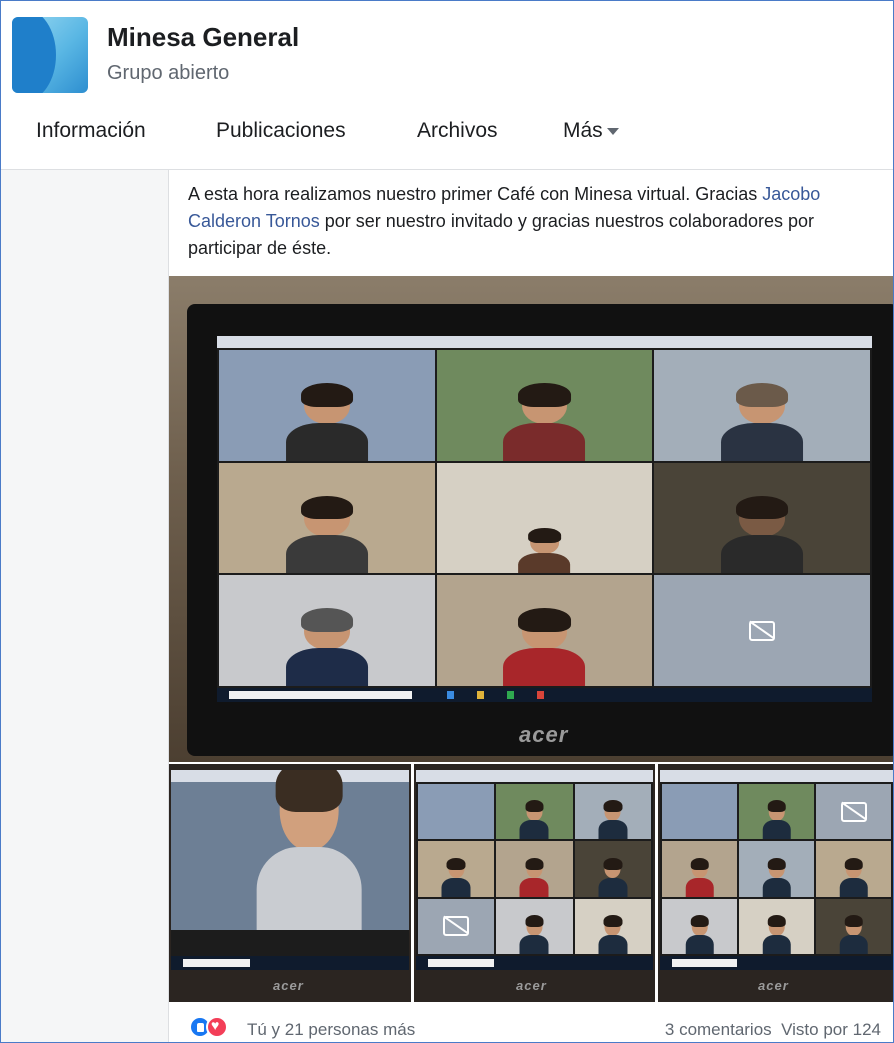 The width and height of the screenshot is (894, 1043). I want to click on tab-mas: Más, so click(591, 131).